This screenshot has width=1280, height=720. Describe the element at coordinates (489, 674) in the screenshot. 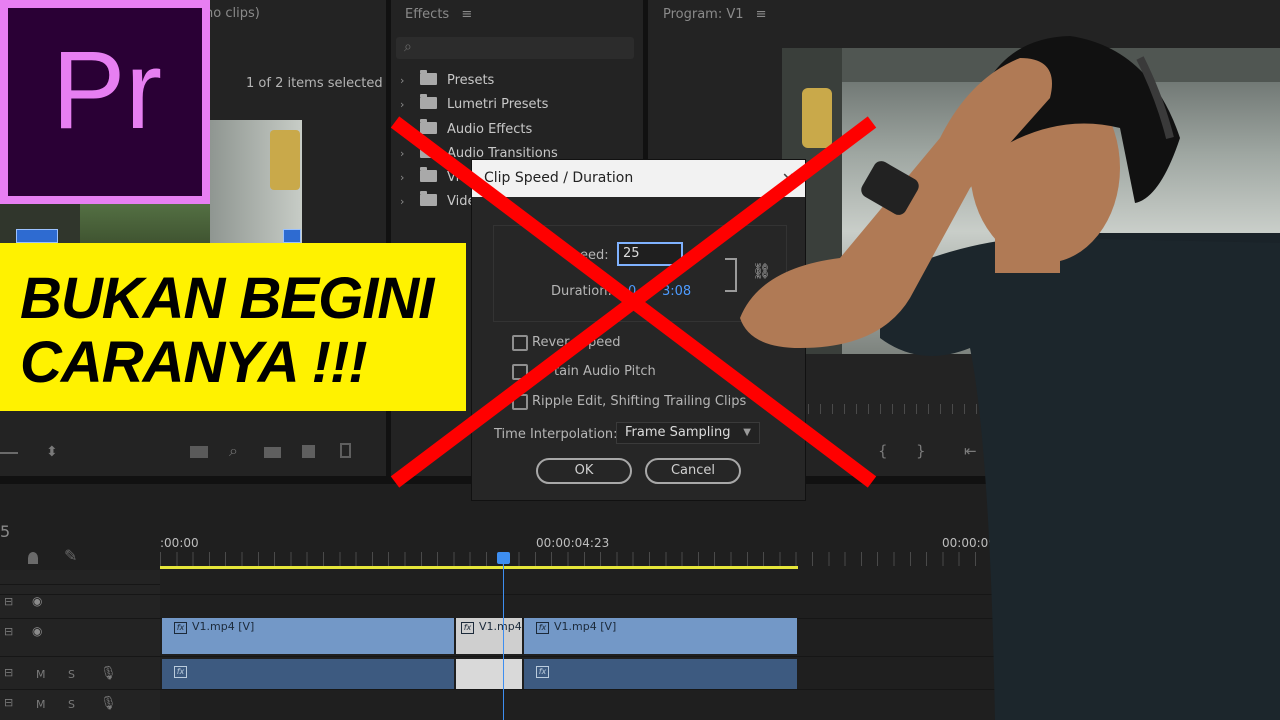

I see `audio-clip-selected` at that location.